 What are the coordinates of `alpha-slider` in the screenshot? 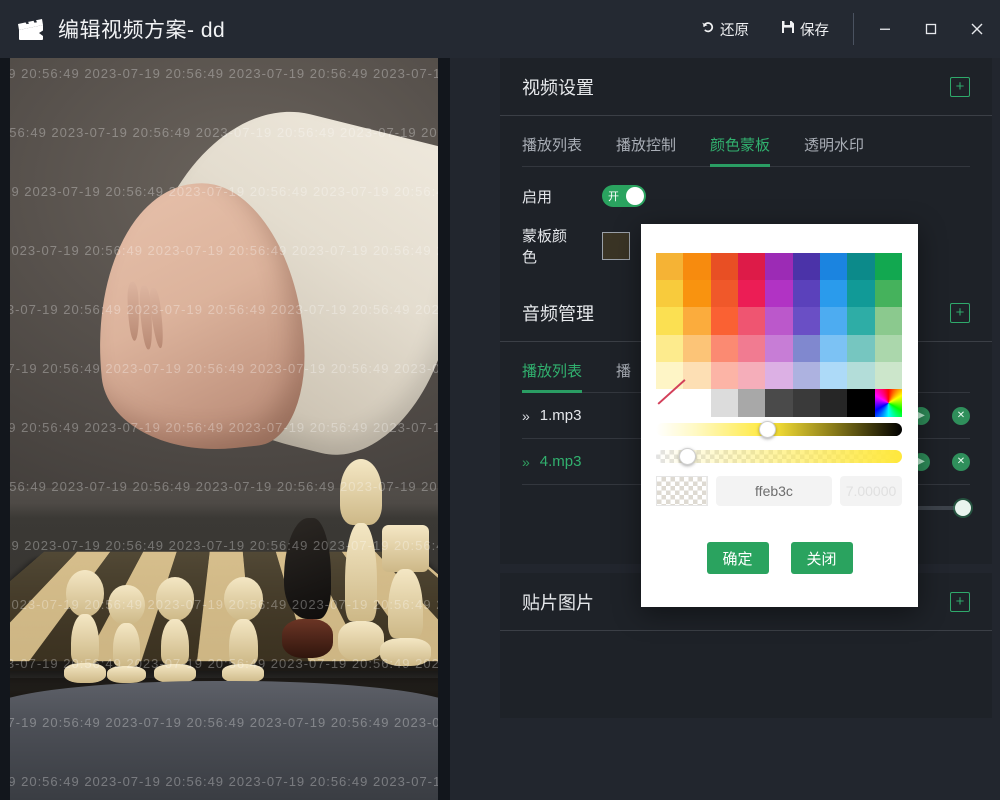 It's located at (779, 456).